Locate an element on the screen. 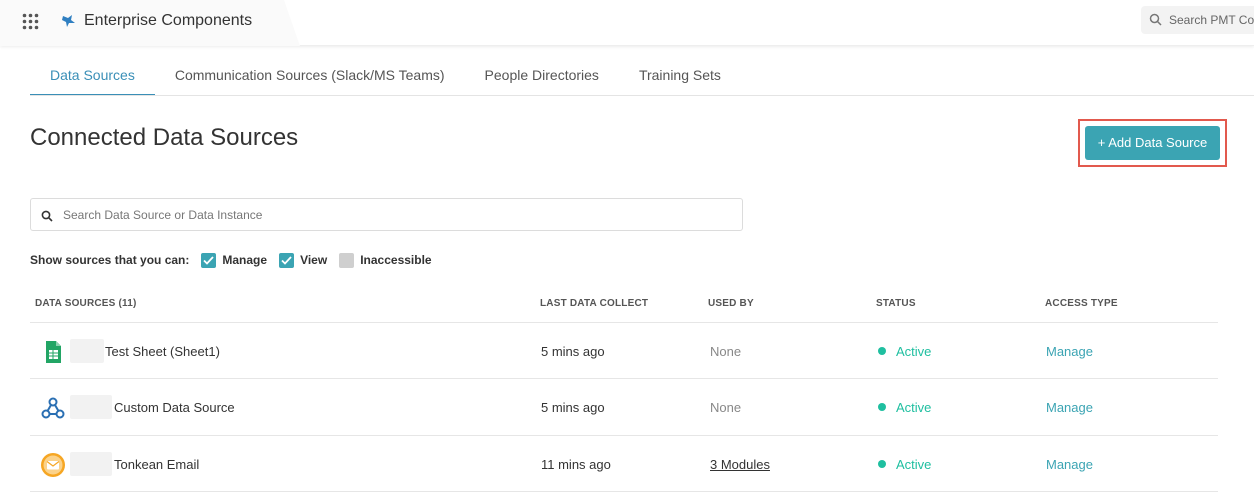 This screenshot has width=1254, height=495. google-sheets-icon is located at coordinates (53, 352).